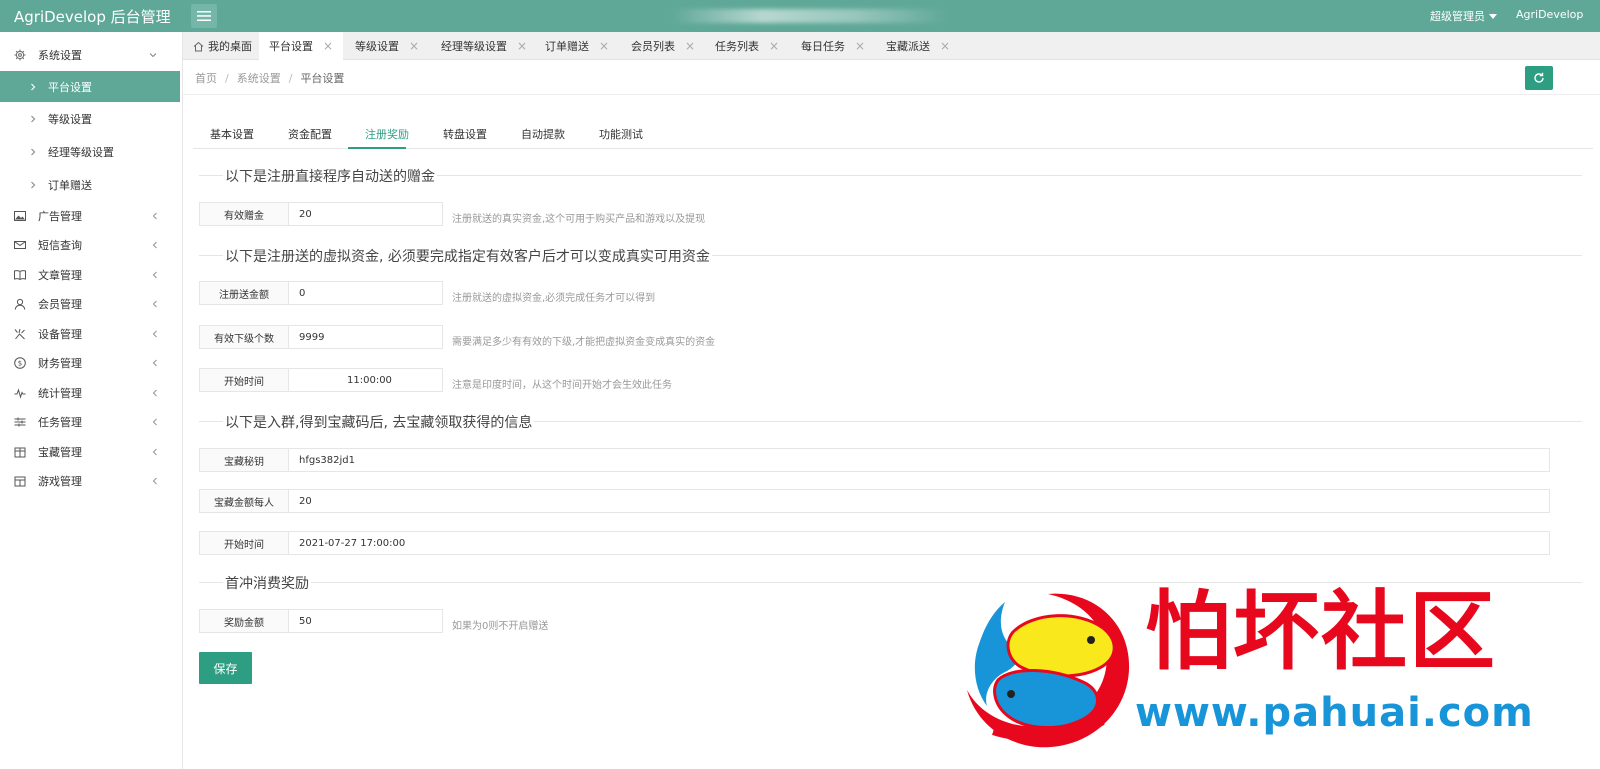 Image resolution: width=1600 pixels, height=769 pixels. What do you see at coordinates (222, 46) in the screenshot?
I see `tab-my-desktop: 我的桌面` at bounding box center [222, 46].